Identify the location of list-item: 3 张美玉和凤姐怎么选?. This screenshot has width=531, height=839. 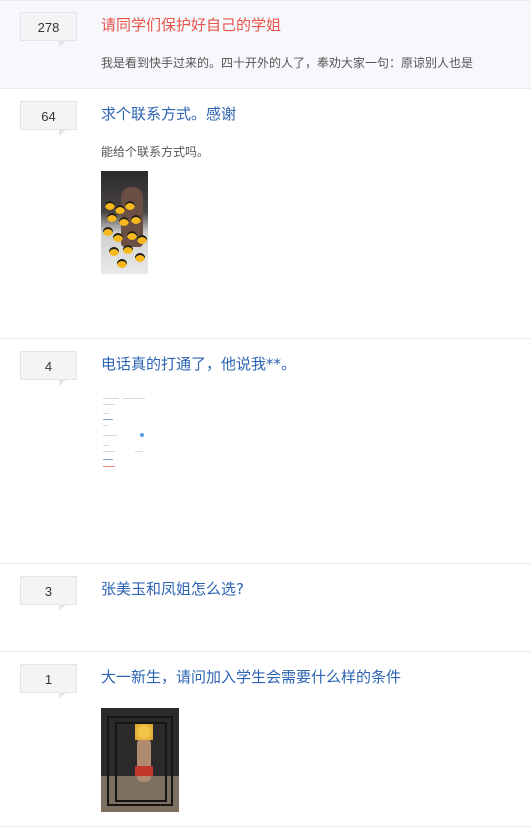
(265, 608).